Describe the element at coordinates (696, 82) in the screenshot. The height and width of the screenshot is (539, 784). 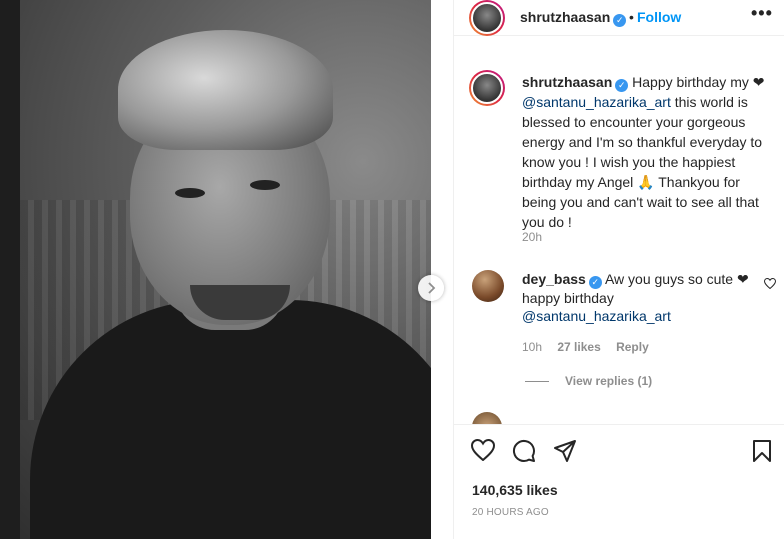
I see `caption-text-before: Happy birthday my ❤` at that location.